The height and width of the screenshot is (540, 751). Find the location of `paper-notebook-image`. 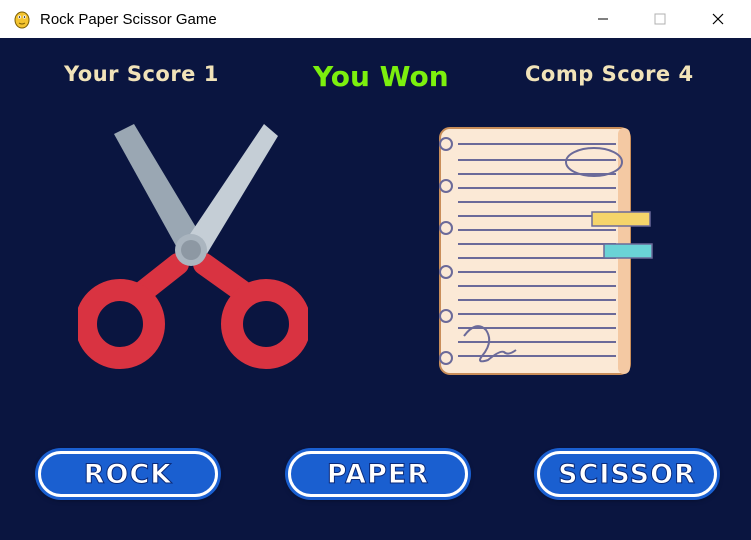

paper-notebook-image is located at coordinates (546, 251).